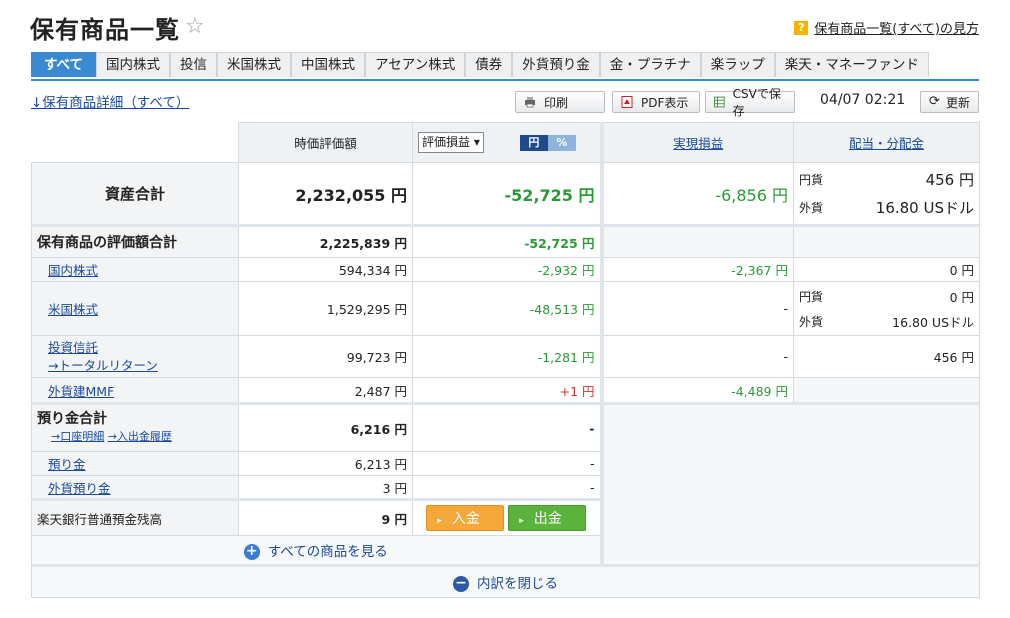 The height and width of the screenshot is (618, 1010). Describe the element at coordinates (325, 487) in the screenshot. I see `fx-deposit-value: 3 円` at that location.